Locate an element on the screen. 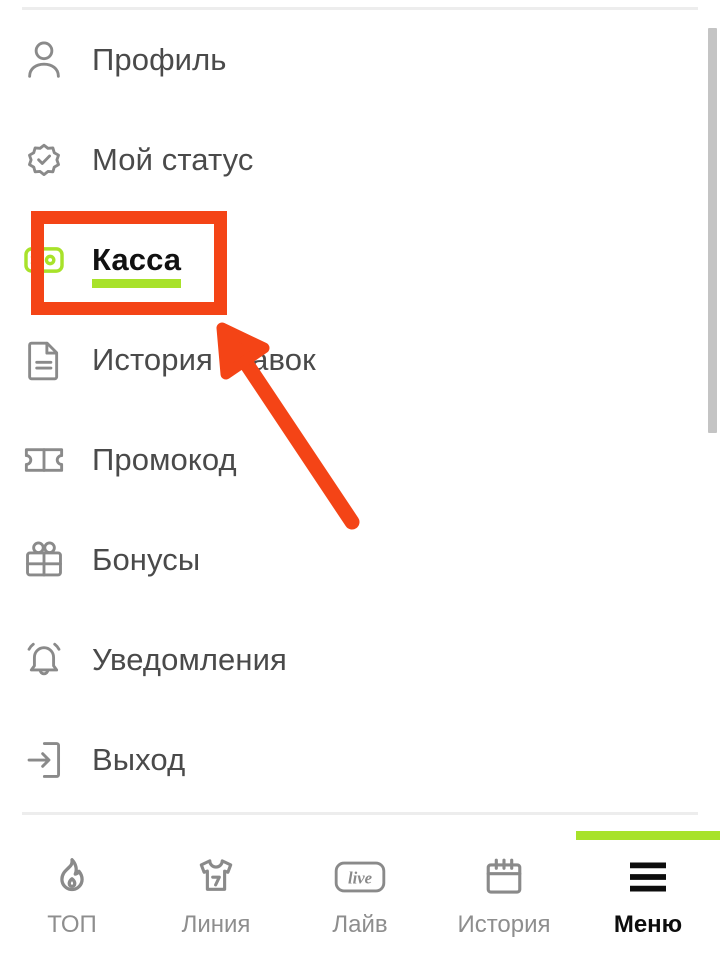  tab-label: Линия is located at coordinates (216, 924).